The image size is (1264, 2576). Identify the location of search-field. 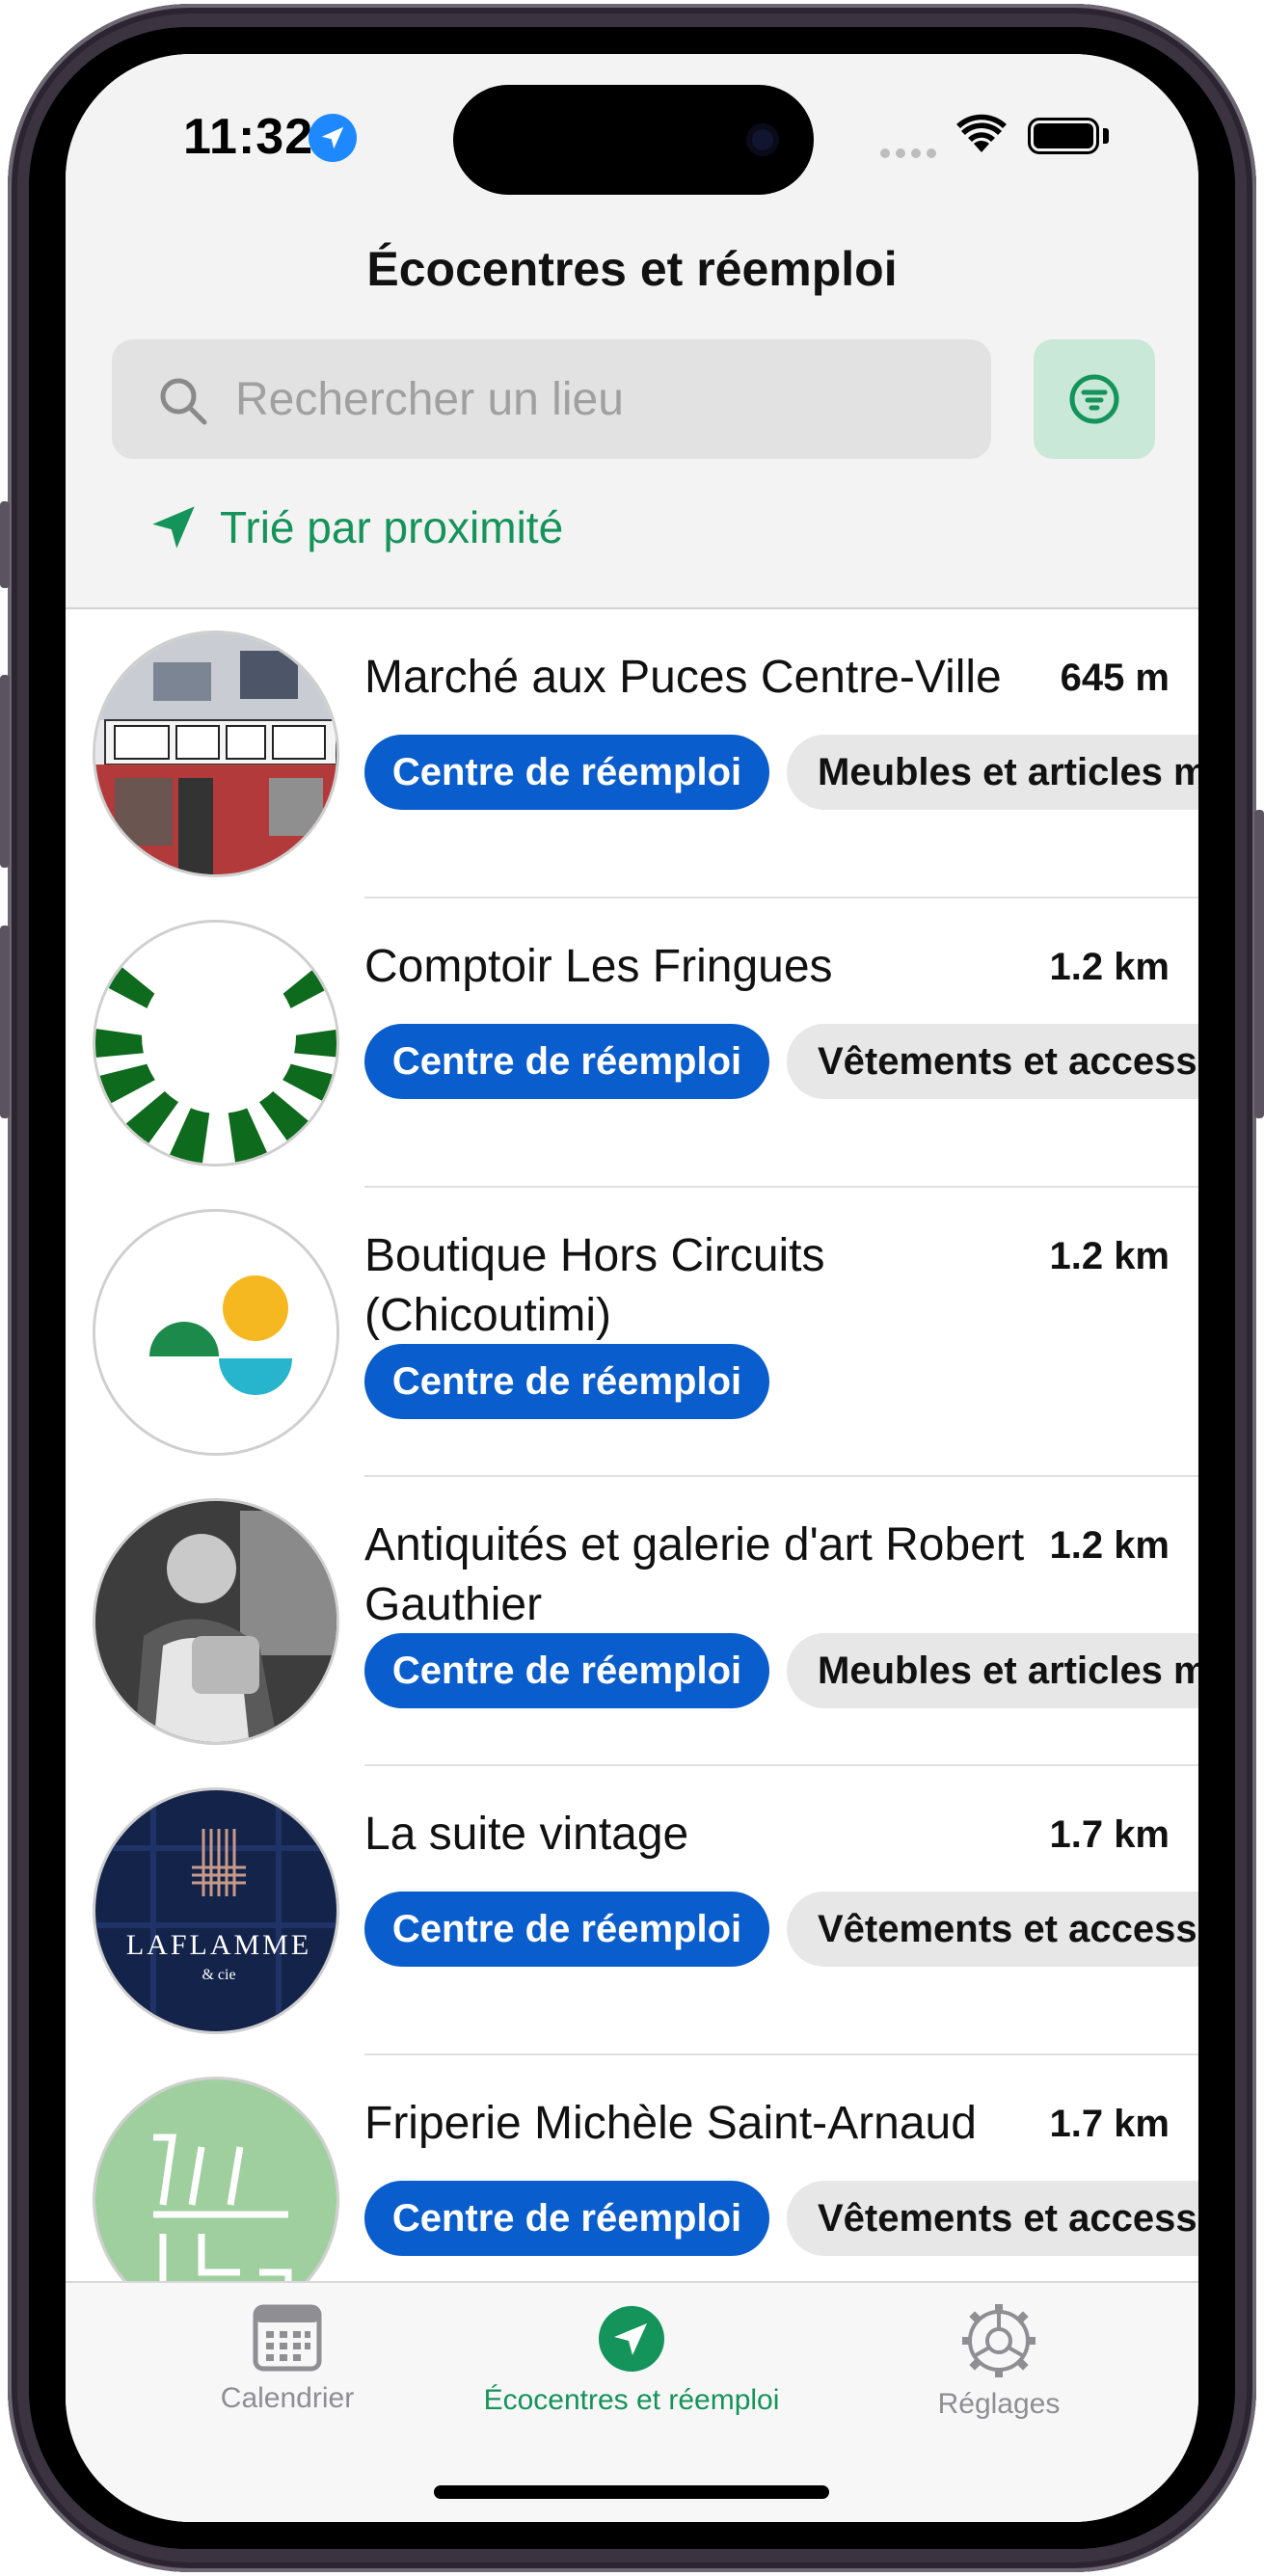
(551, 399).